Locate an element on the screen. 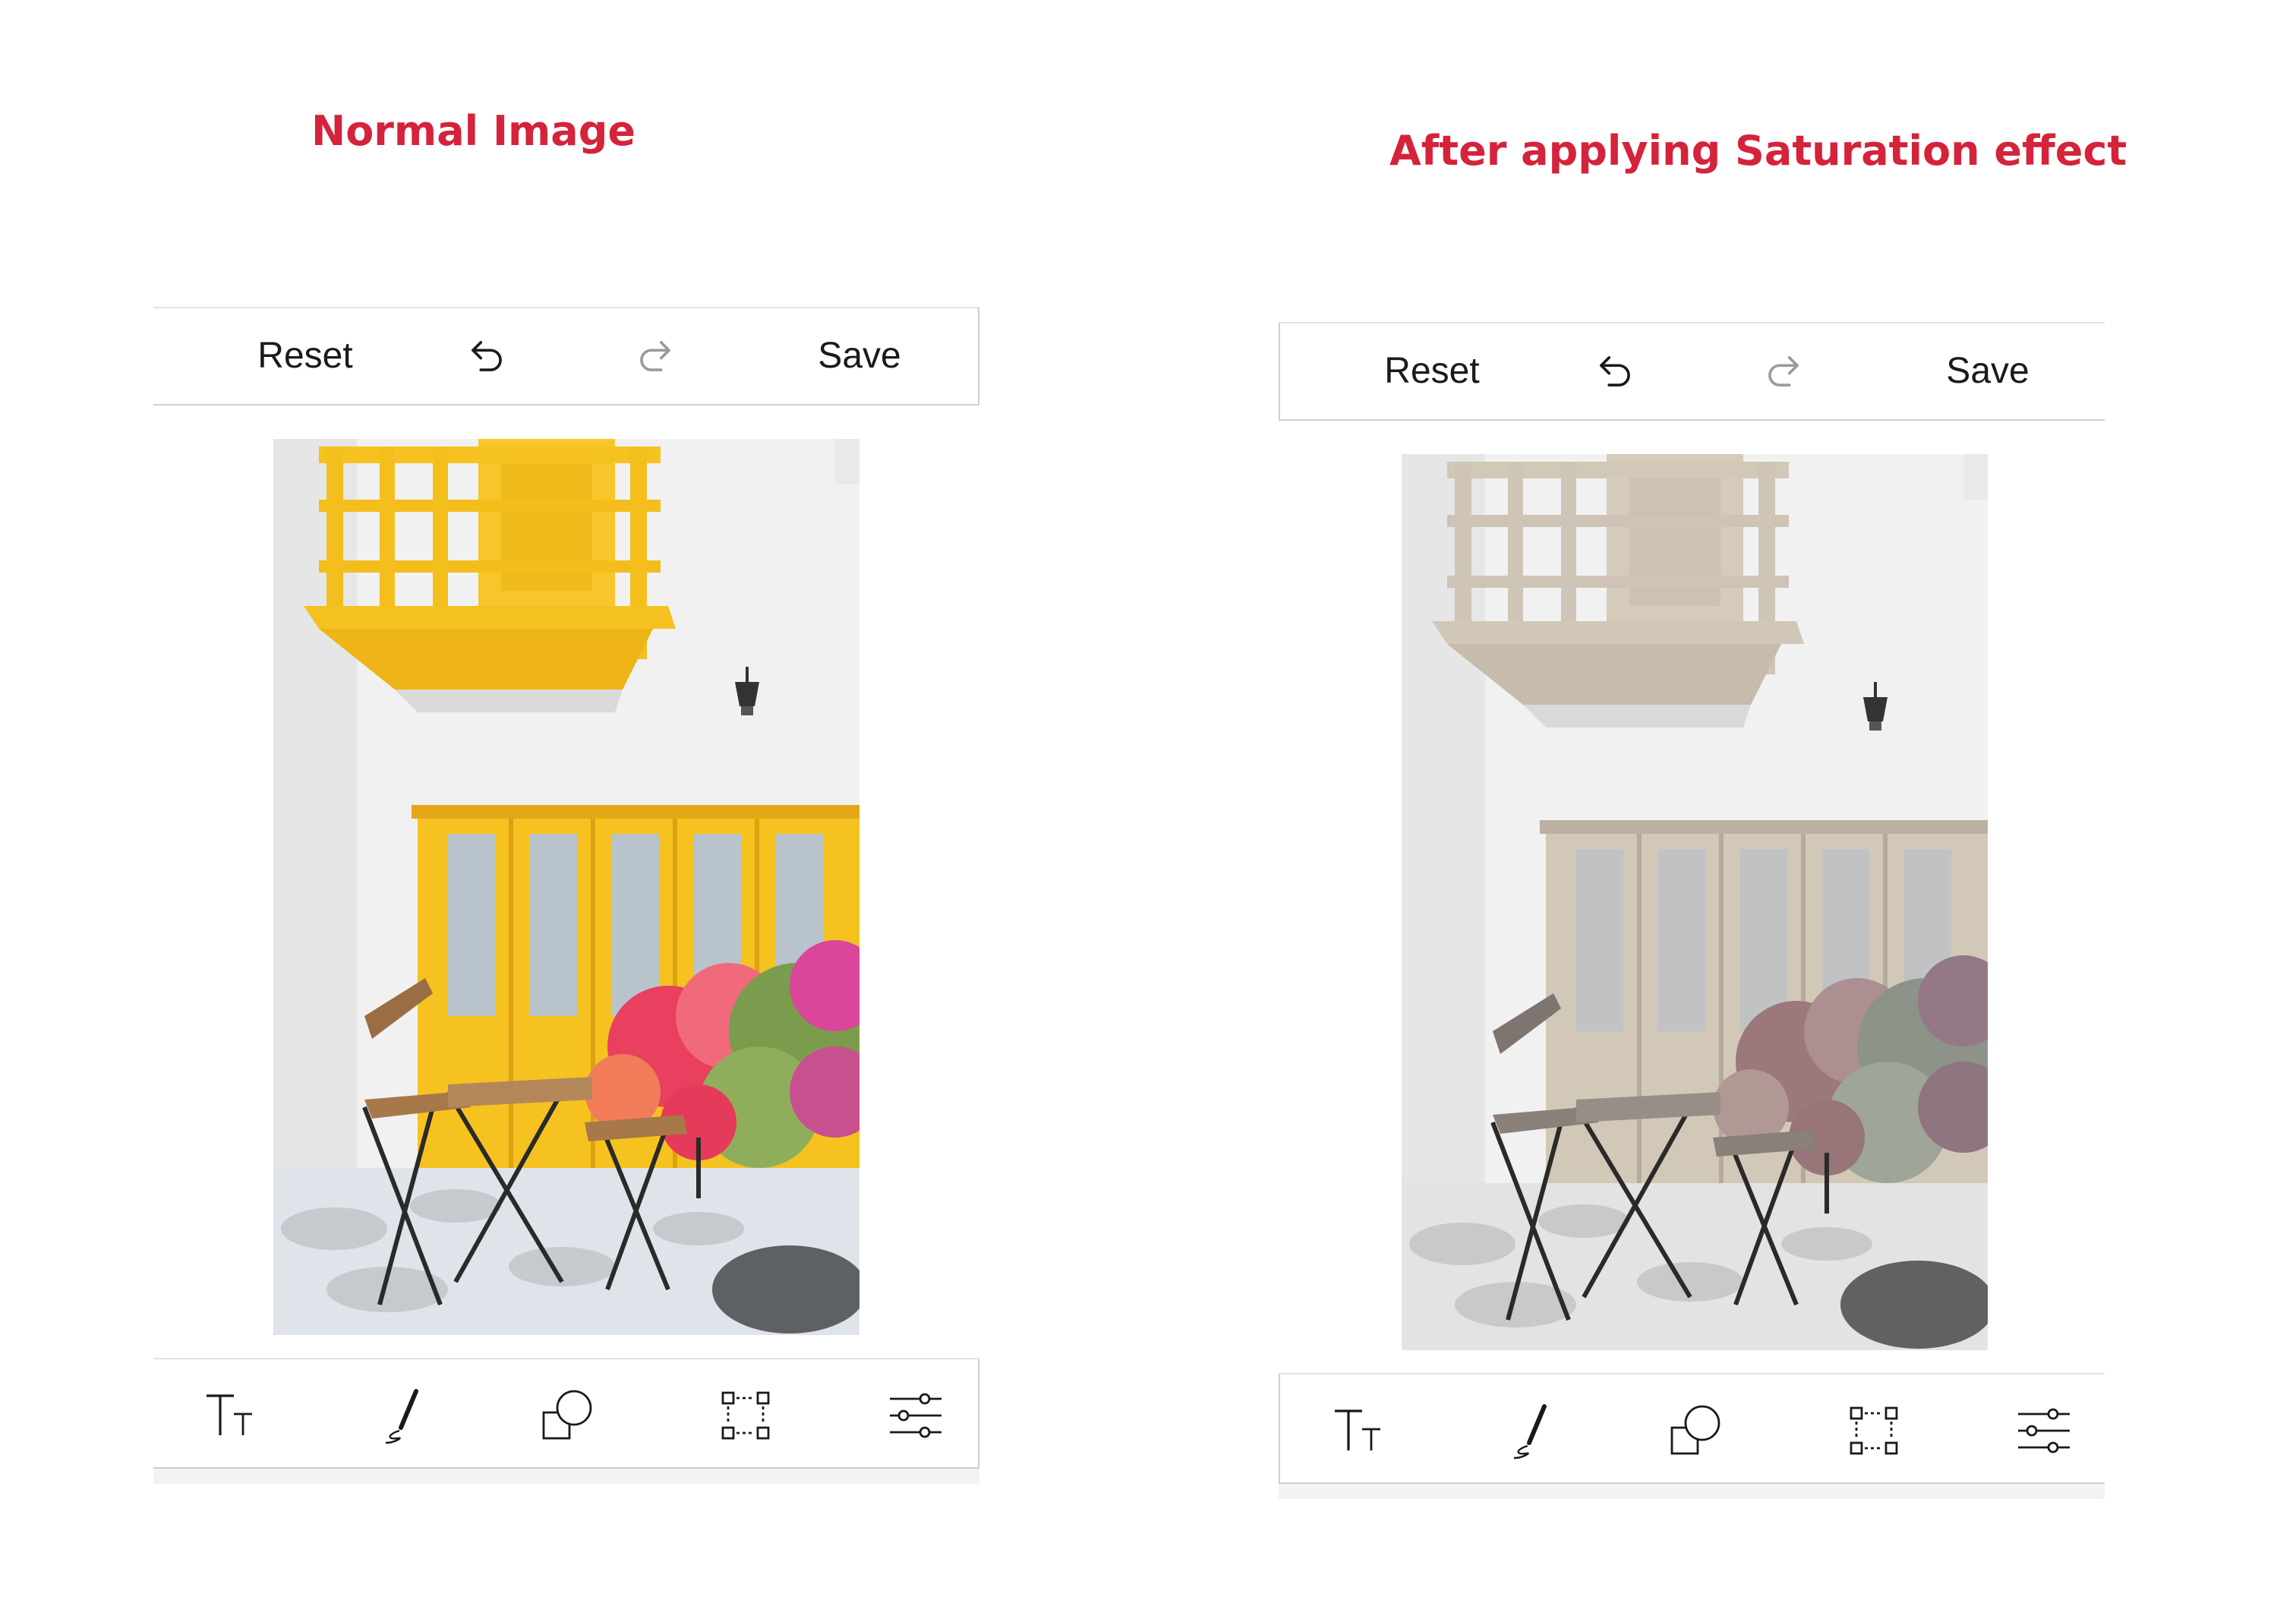 Image resolution: width=2296 pixels, height=1616 pixels. photo-saturation is located at coordinates (1695, 902).